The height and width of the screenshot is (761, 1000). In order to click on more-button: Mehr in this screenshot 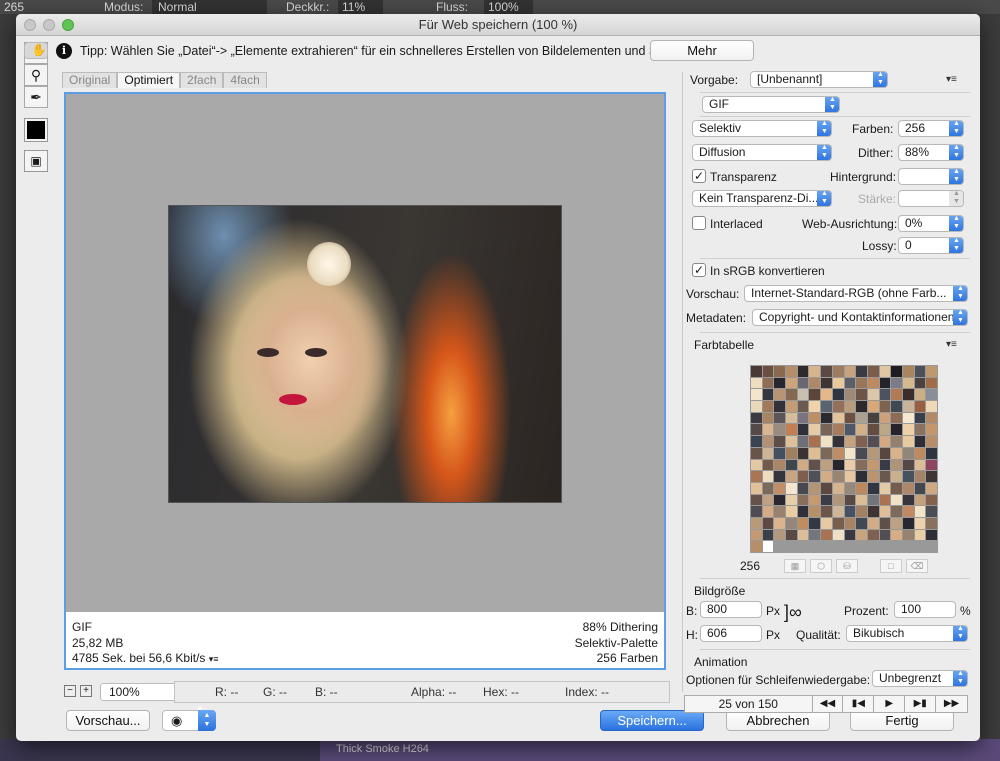, I will do `click(702, 50)`.